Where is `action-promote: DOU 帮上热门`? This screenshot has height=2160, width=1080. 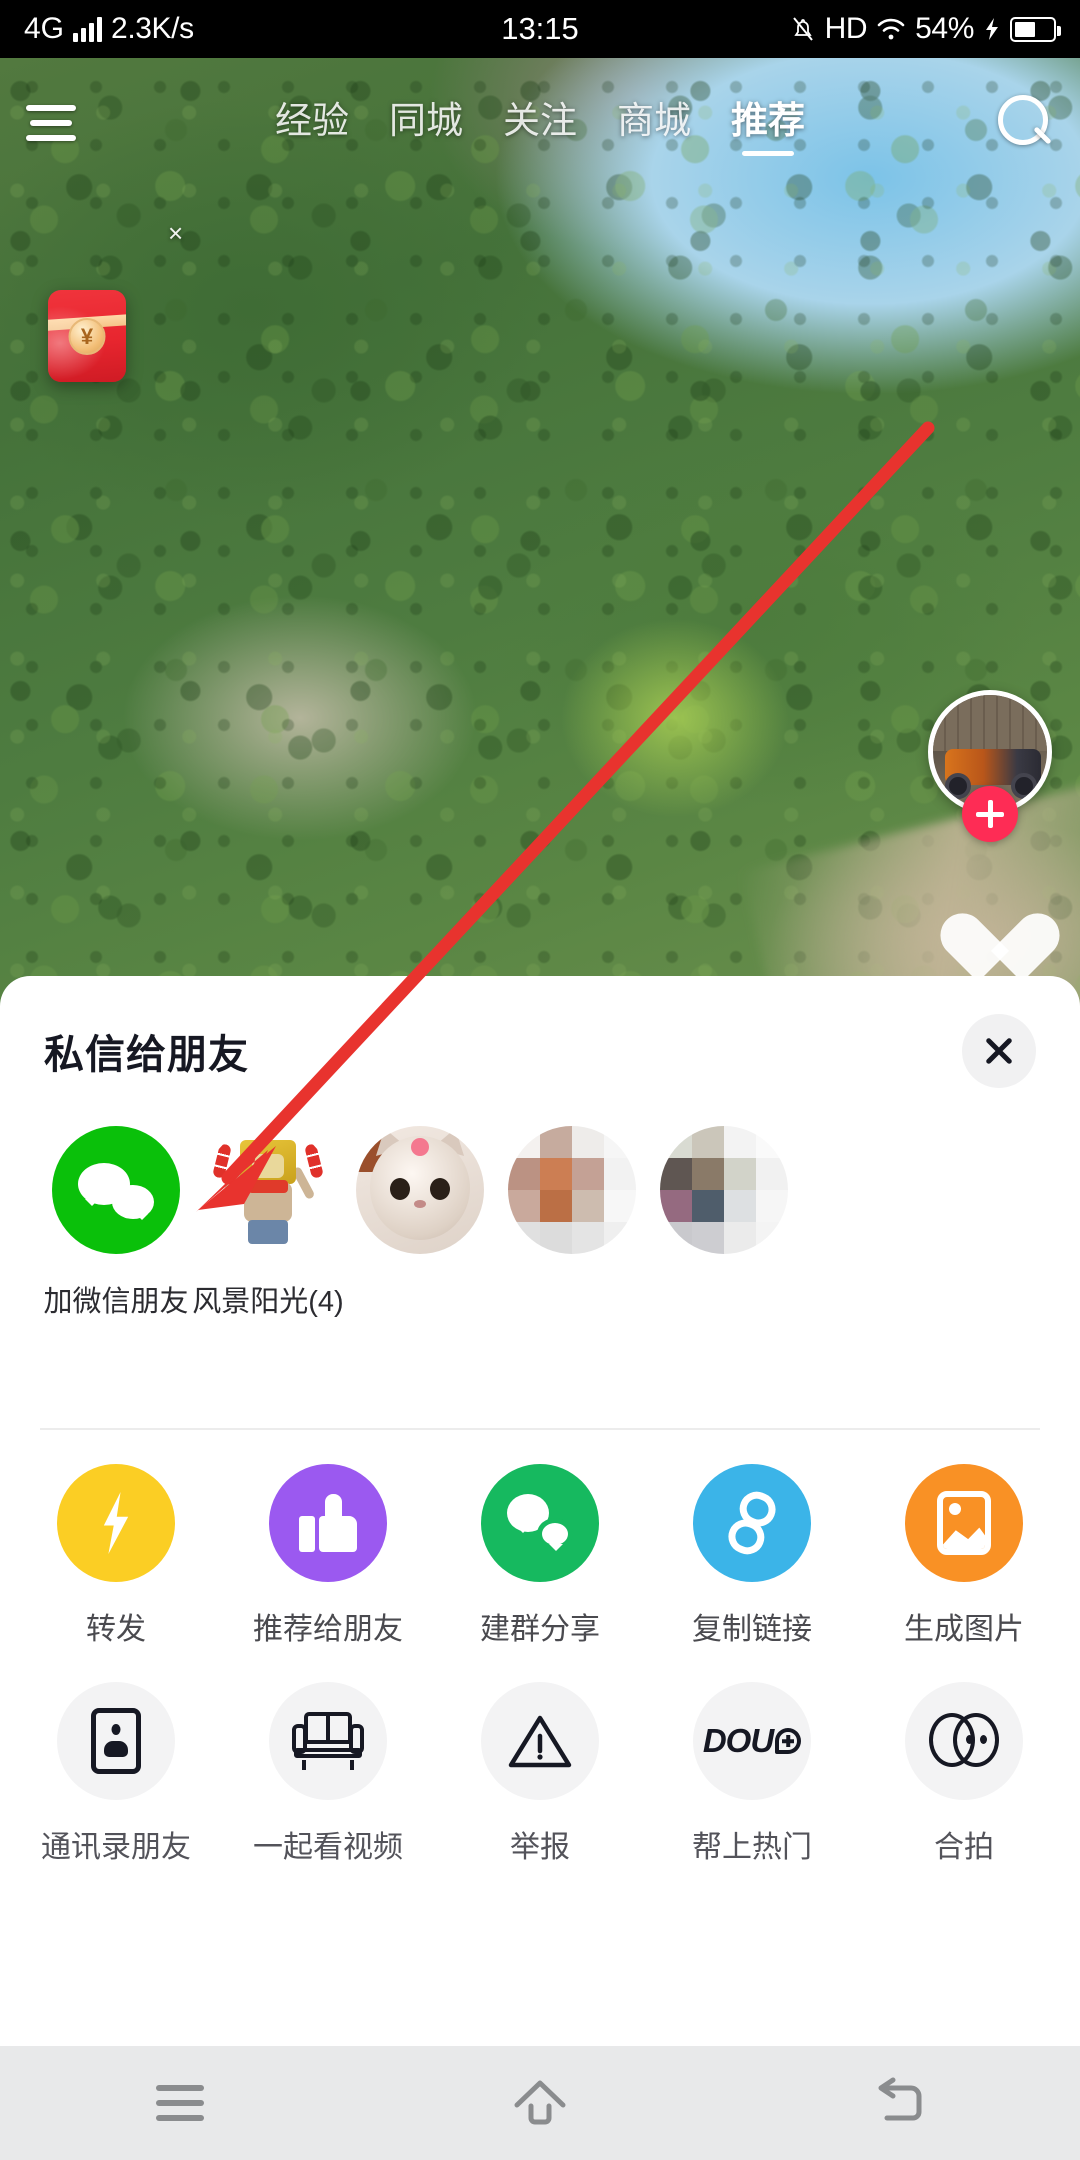
action-promote: DOU 帮上热门 is located at coordinates (752, 1774).